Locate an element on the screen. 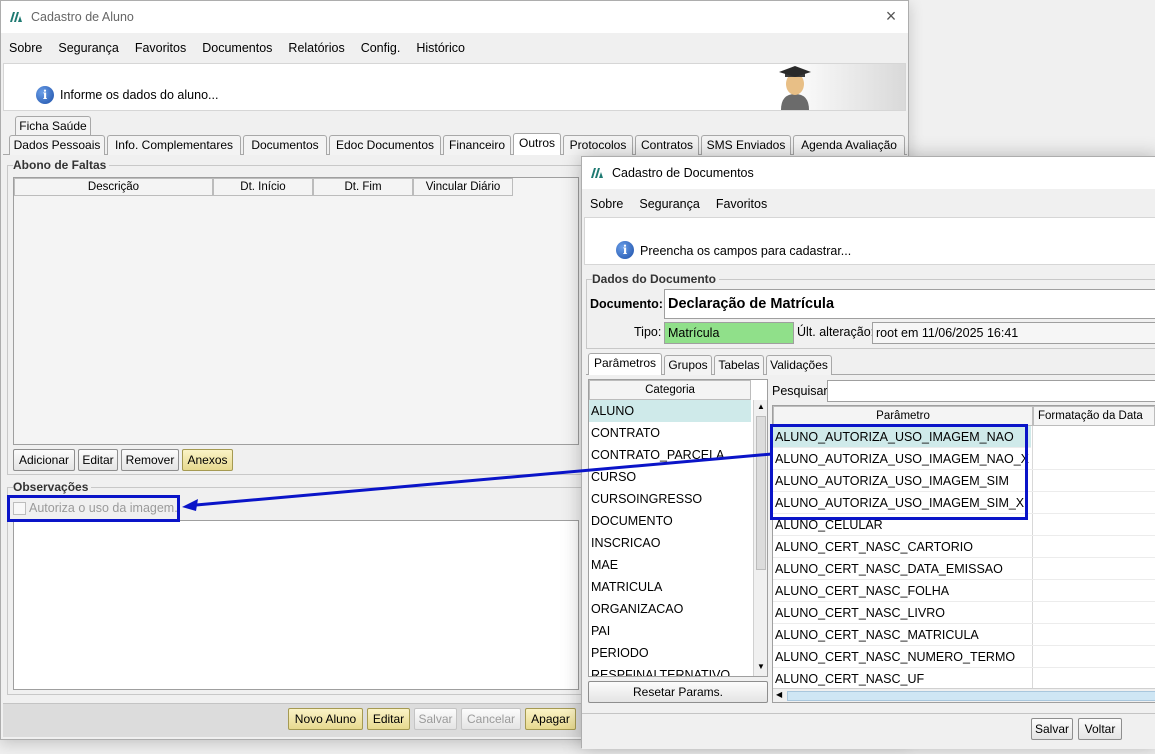 The image size is (1155, 754). list-item: MATRICULA is located at coordinates (670, 587).